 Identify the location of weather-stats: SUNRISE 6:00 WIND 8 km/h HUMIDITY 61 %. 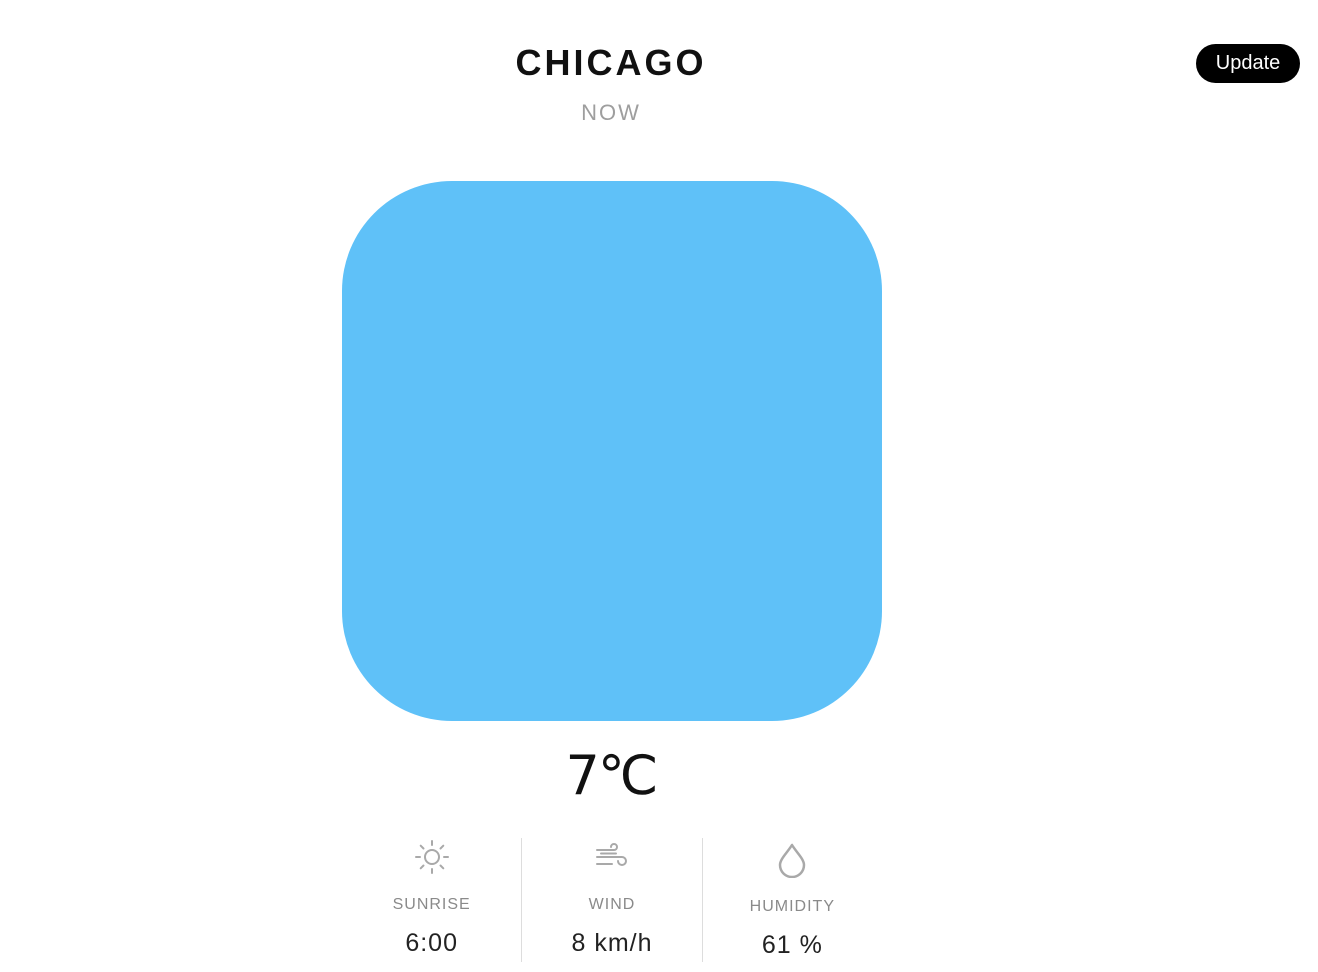
(612, 900).